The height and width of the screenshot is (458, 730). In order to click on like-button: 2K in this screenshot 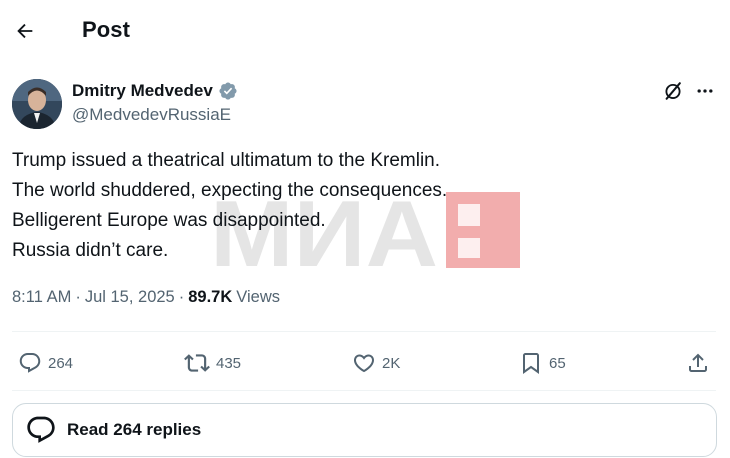, I will do `click(376, 363)`.